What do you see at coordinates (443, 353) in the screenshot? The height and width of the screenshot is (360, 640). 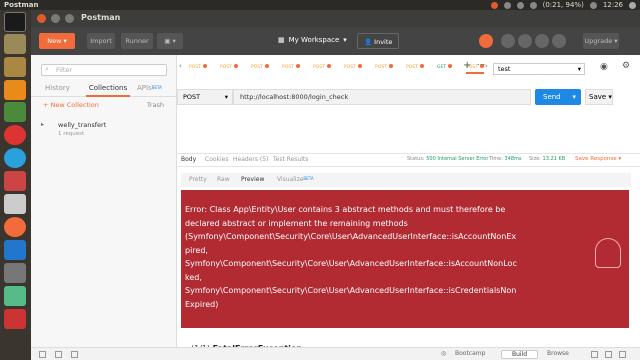 I see `bootcamp-icon: ◎` at bounding box center [443, 353].